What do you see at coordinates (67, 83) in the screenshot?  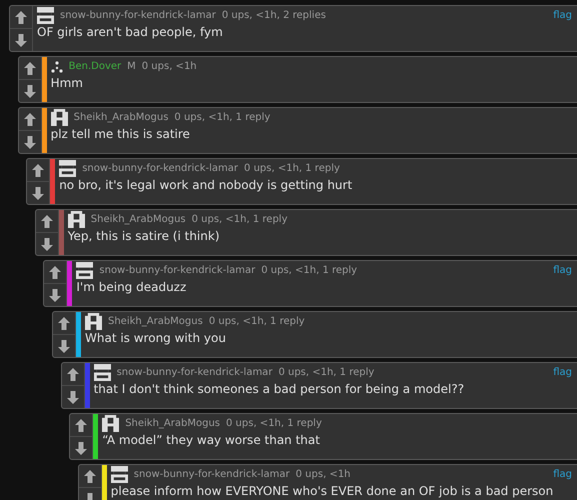 I see `comment-text: Hmm` at bounding box center [67, 83].